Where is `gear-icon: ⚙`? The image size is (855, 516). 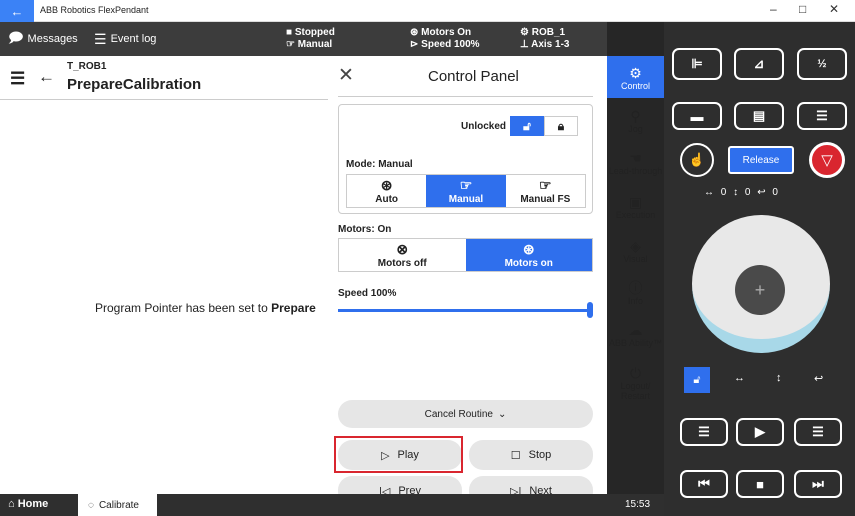 gear-icon: ⚙ is located at coordinates (635, 73).